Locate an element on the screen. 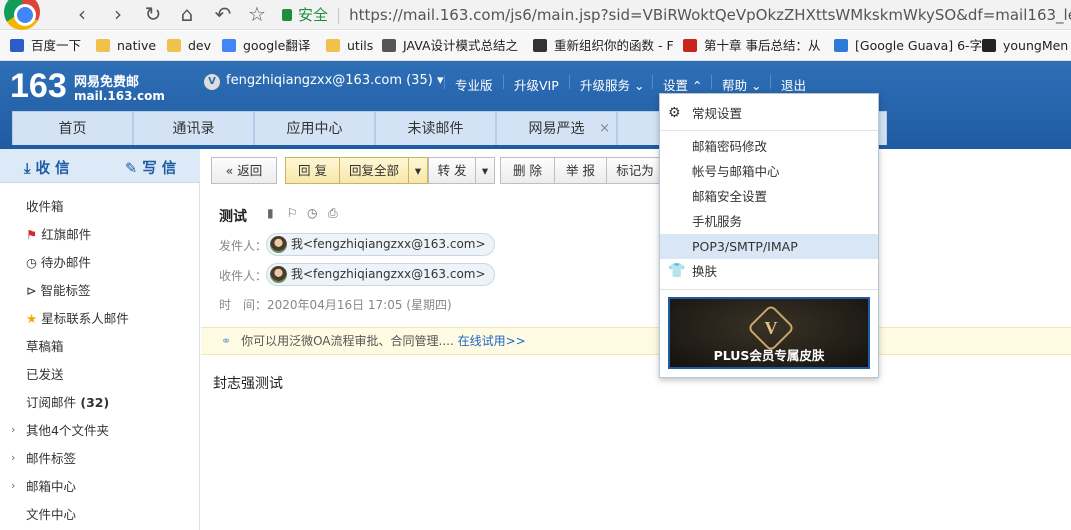  mail-body: 封志强测试 is located at coordinates (248, 384).